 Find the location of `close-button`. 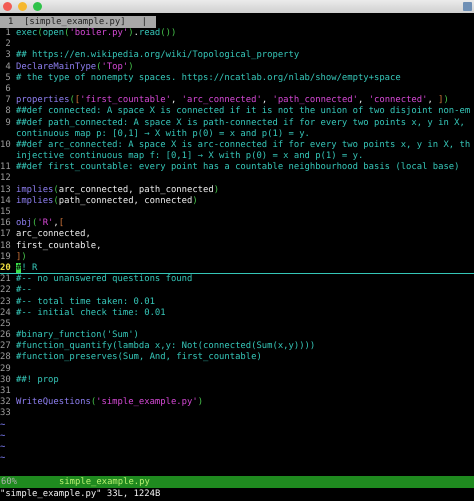

close-button is located at coordinates (7, 6).